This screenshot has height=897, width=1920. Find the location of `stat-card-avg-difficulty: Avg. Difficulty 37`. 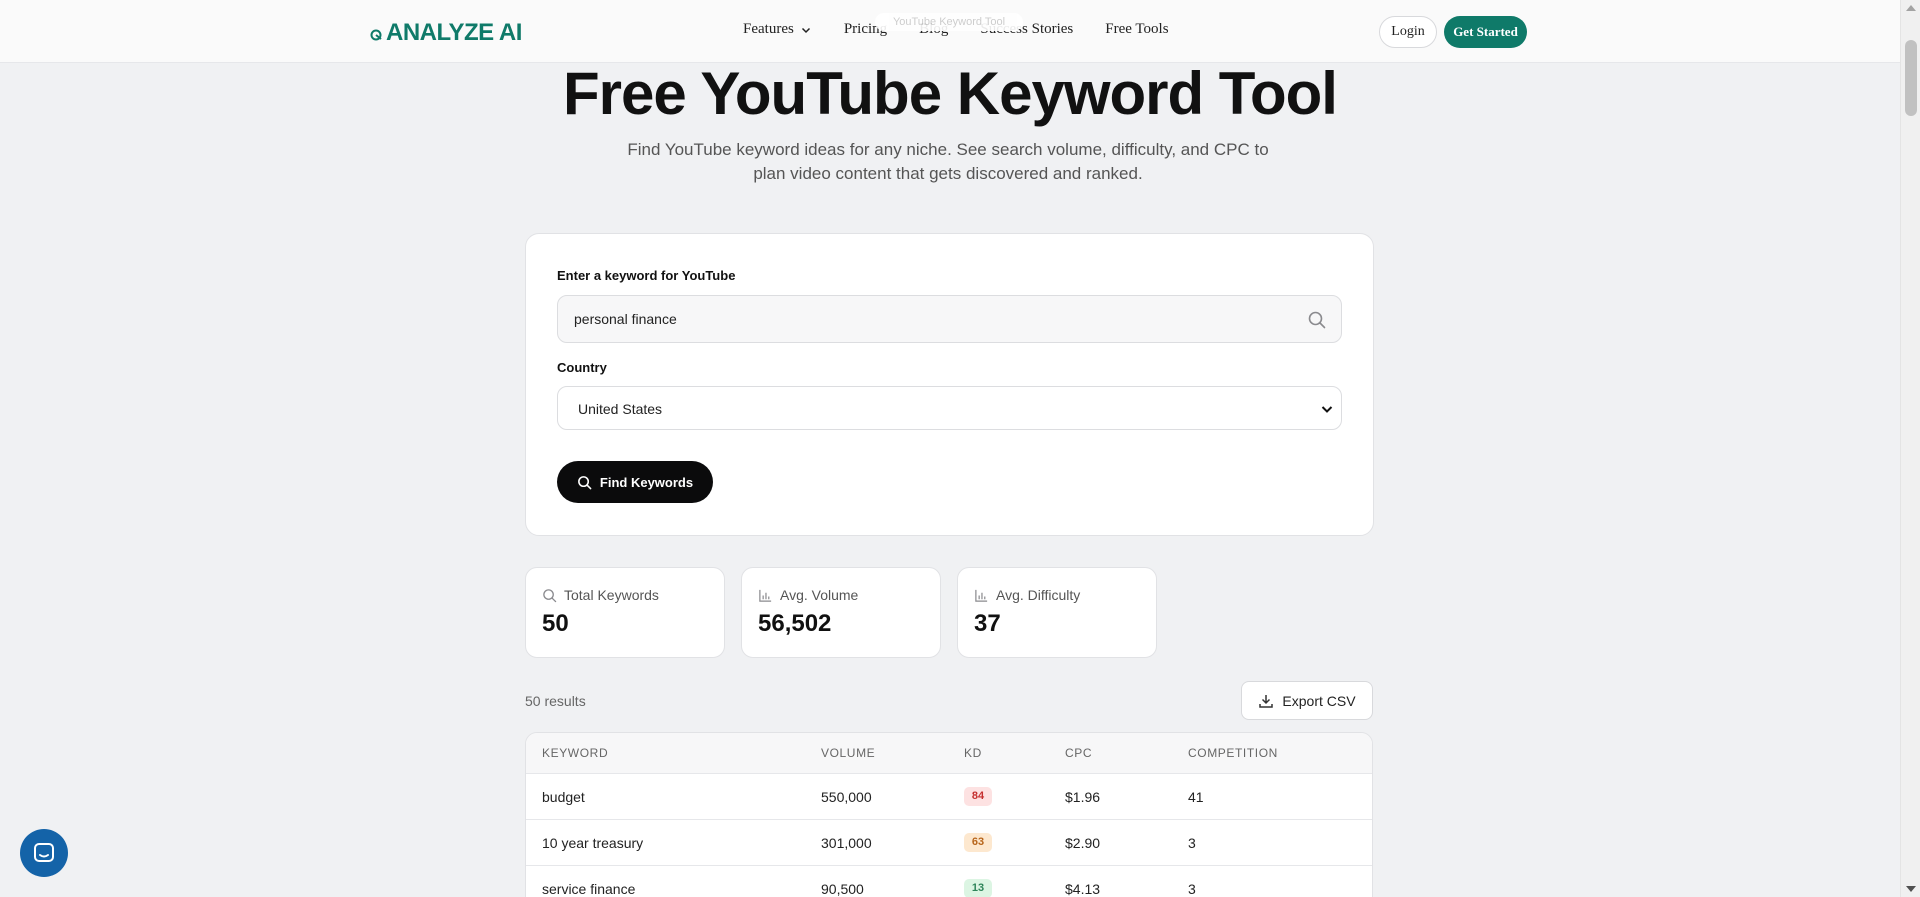

stat-card-avg-difficulty: Avg. Difficulty 37 is located at coordinates (1057, 612).